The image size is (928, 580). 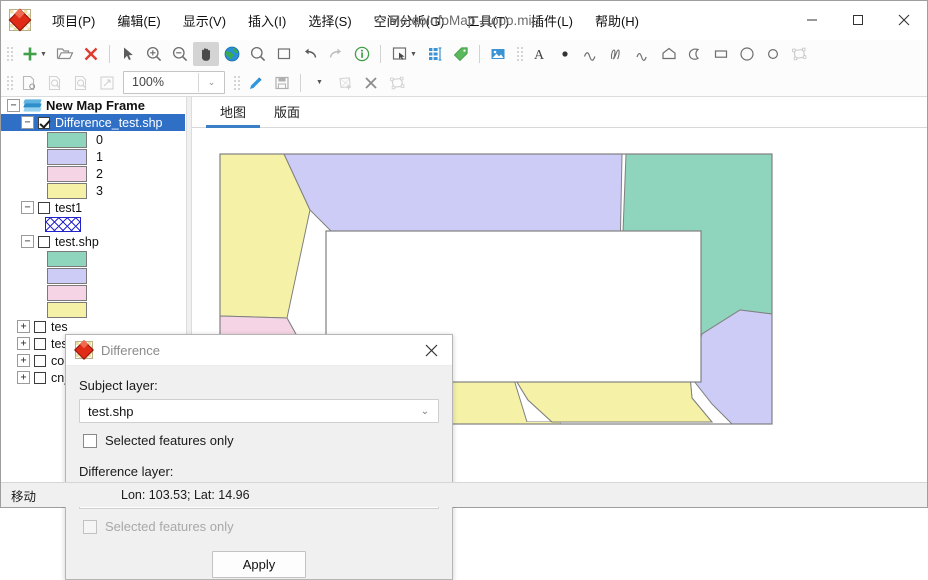 What do you see at coordinates (204, 20) in the screenshot?
I see `menu-view: 显示(V)` at bounding box center [204, 20].